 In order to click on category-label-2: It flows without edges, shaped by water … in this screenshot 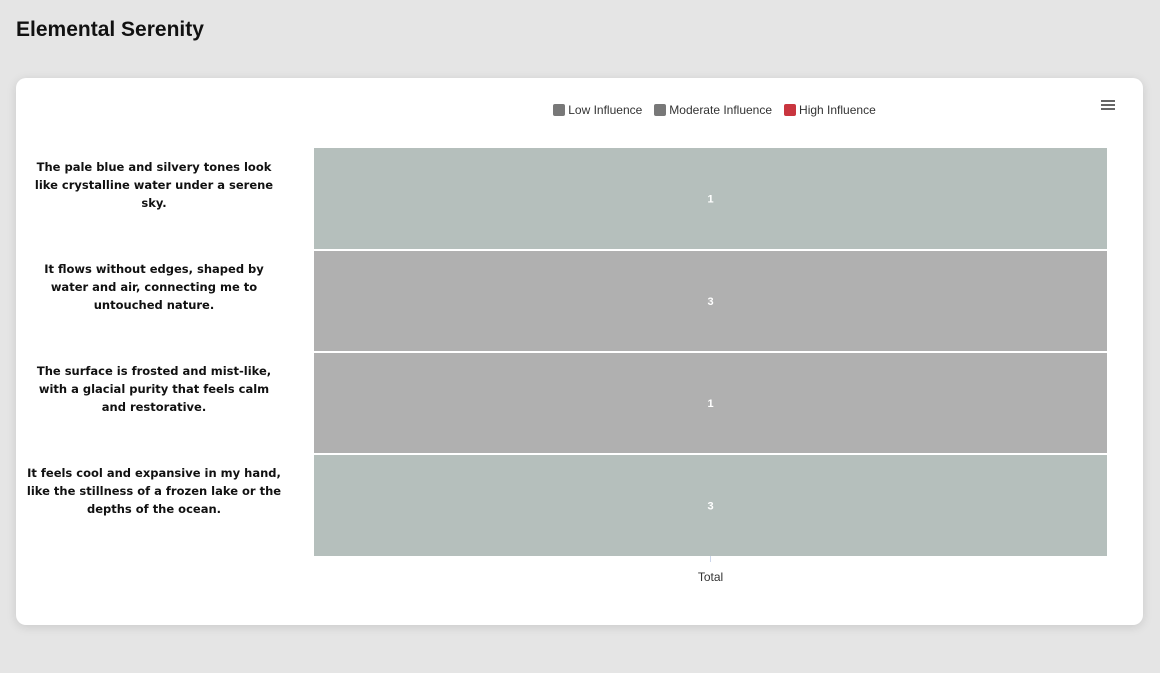, I will do `click(154, 287)`.